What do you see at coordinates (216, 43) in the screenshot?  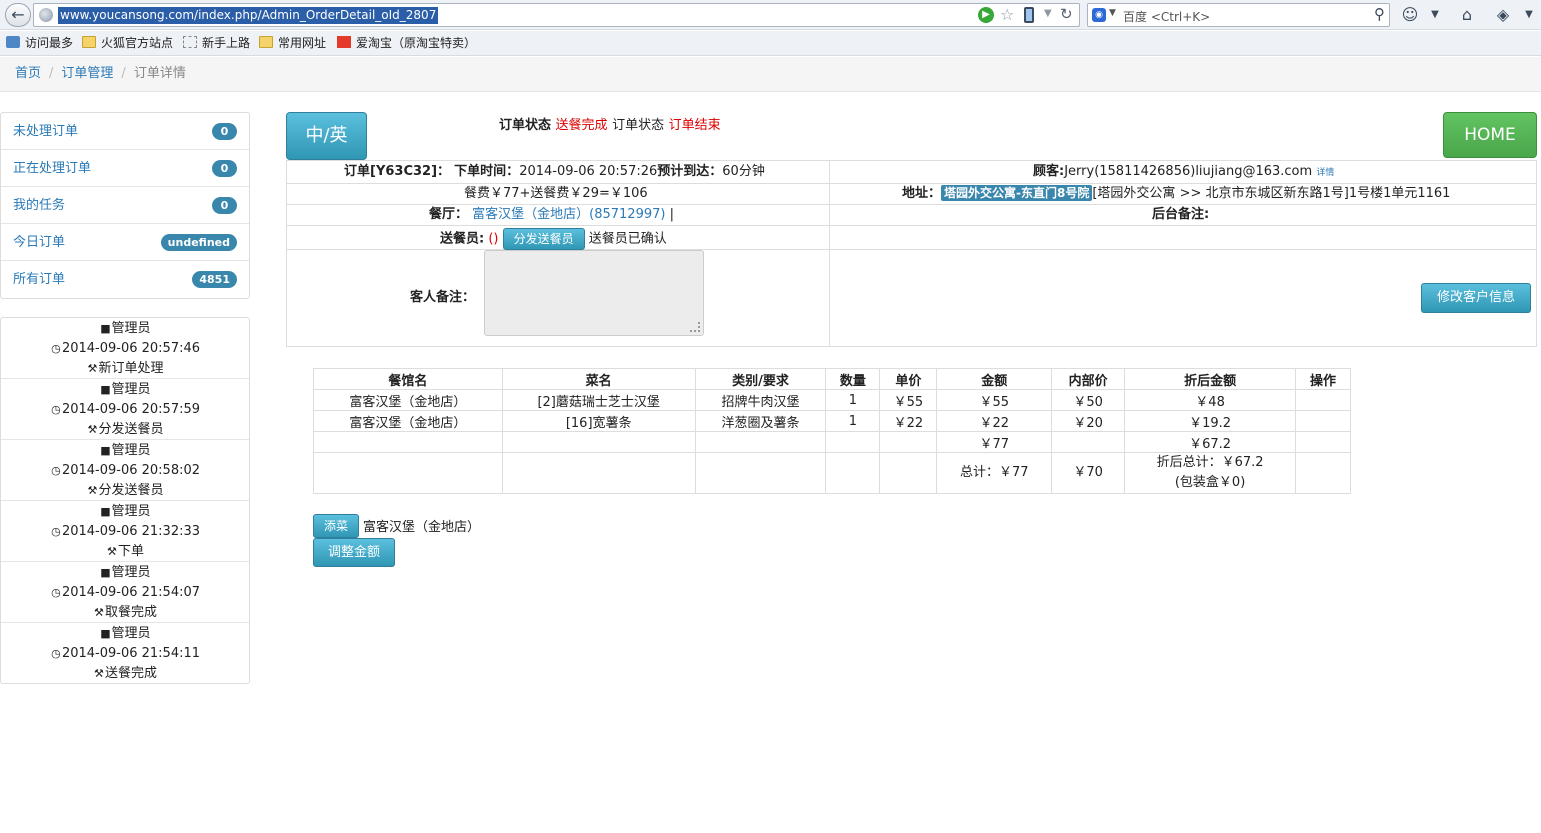 I see `bookmark-getting-started: 新手上路` at bounding box center [216, 43].